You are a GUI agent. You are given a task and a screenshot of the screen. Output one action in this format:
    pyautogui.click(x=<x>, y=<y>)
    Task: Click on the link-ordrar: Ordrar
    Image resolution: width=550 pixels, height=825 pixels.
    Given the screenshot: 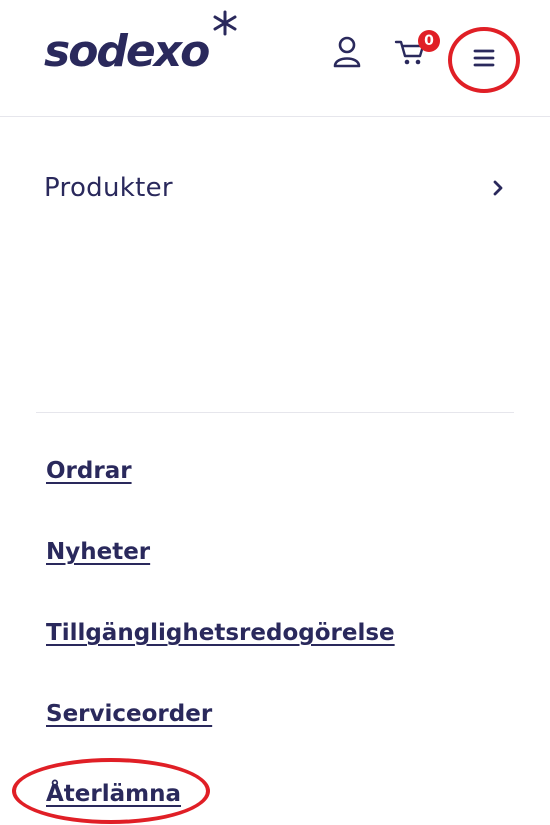 What is the action you would take?
    pyautogui.click(x=89, y=471)
    